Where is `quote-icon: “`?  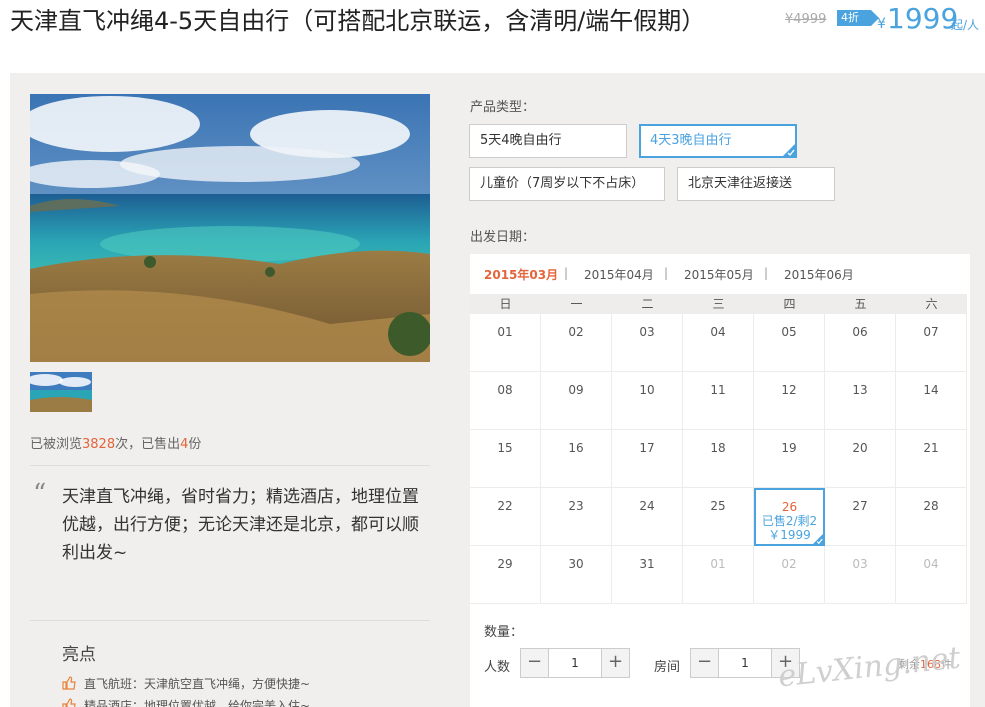
quote-icon: “ is located at coordinates (40, 494).